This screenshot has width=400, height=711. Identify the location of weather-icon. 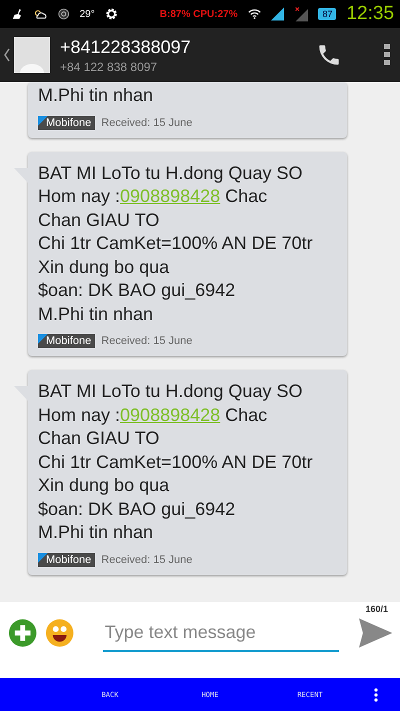
(40, 14).